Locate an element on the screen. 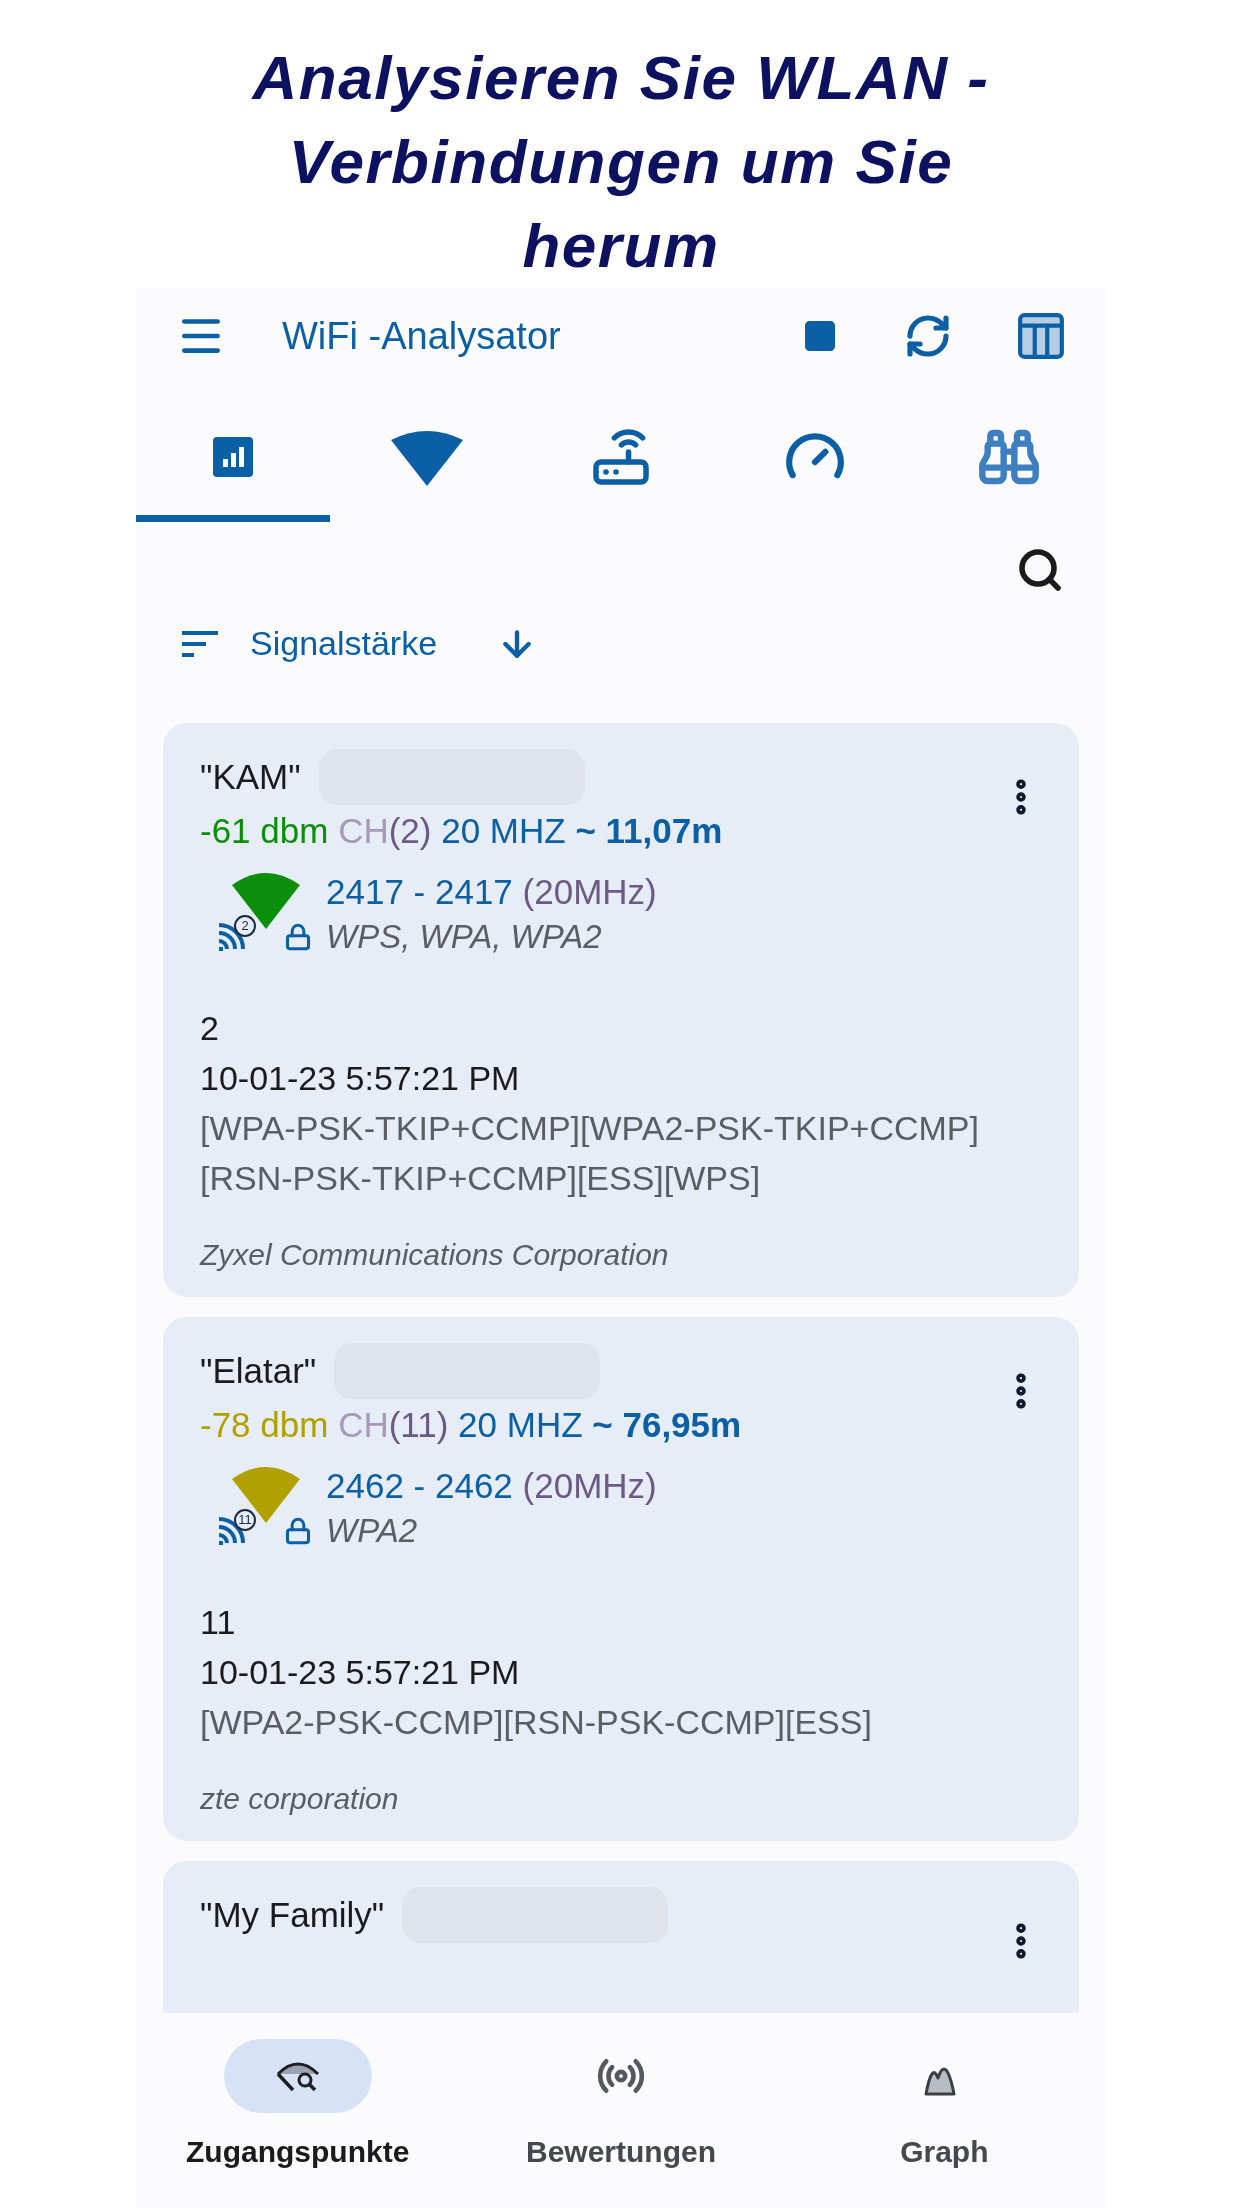 This screenshot has width=1242, height=2208. nav-label: Graph is located at coordinates (944, 2152).